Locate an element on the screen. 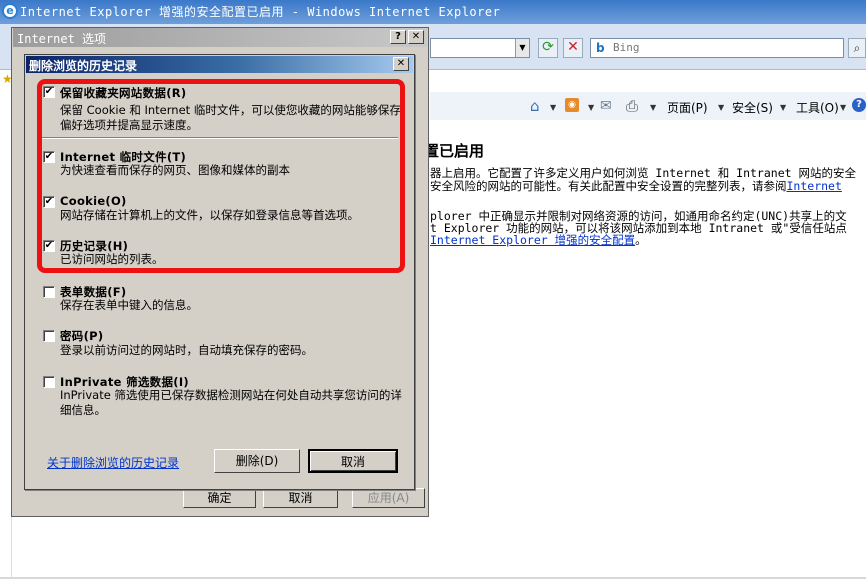 Image resolution: width=866 pixels, height=579 pixels. home-icon: ⌂ is located at coordinates (535, 106).